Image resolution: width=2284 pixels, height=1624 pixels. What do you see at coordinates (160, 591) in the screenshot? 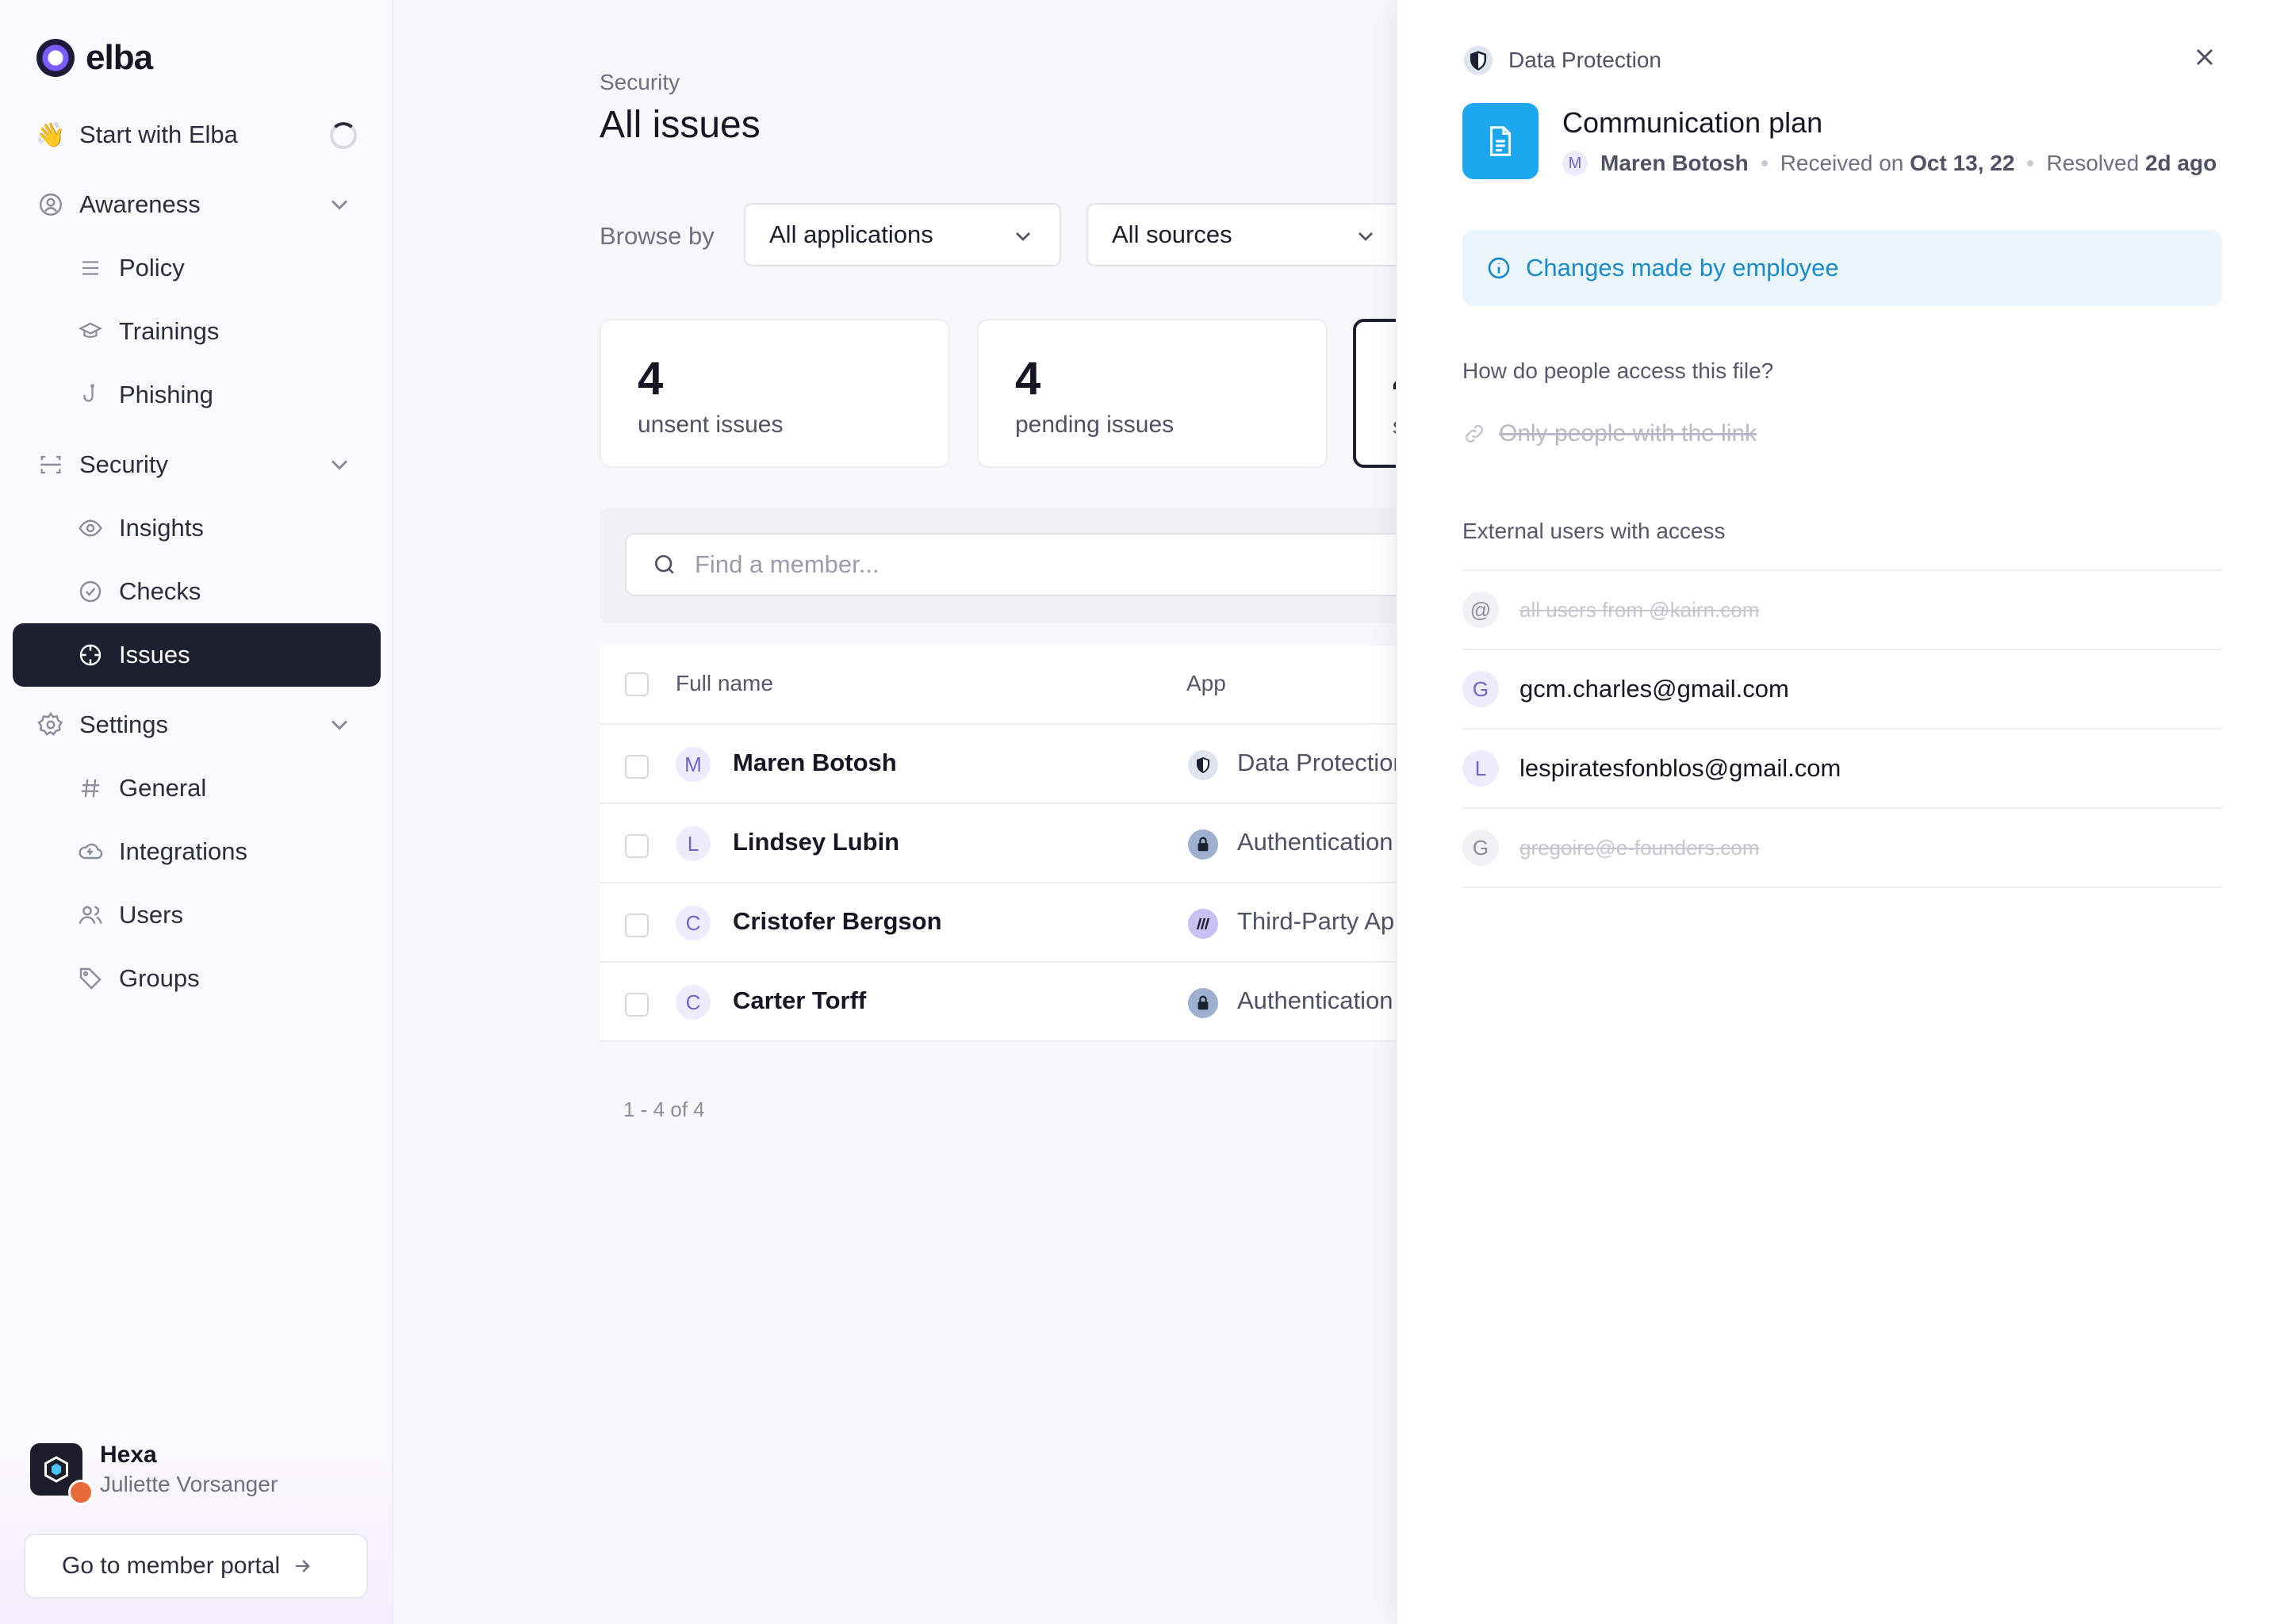
I see `sidebar-item-label: Checks` at bounding box center [160, 591].